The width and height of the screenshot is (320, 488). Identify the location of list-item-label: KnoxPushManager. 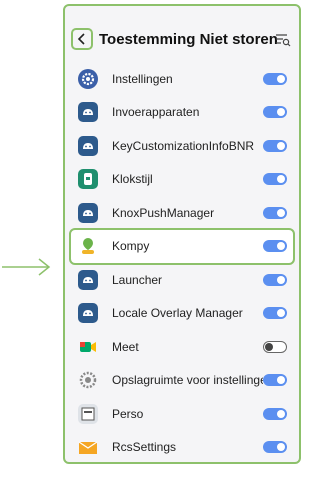
(163, 212).